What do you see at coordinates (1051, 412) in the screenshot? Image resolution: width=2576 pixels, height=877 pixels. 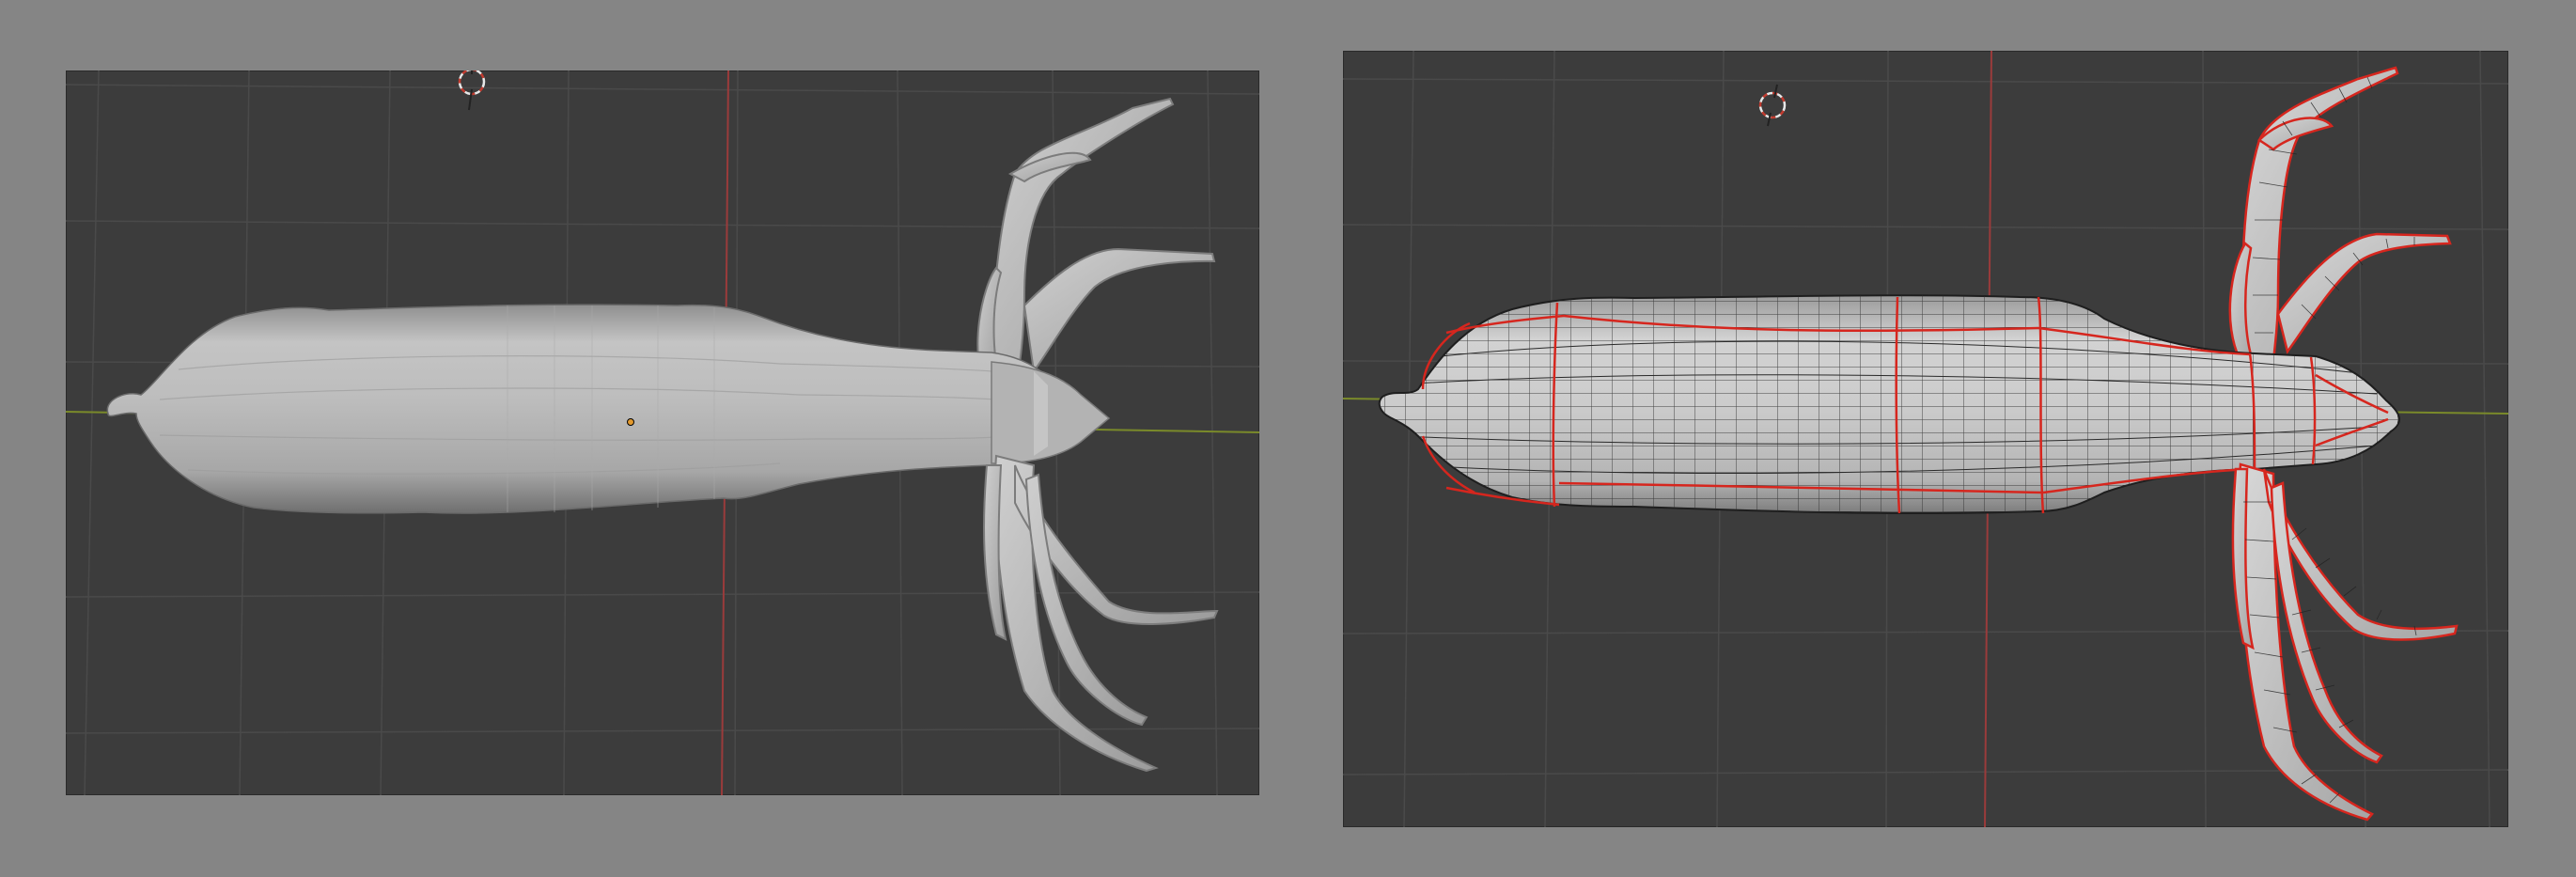 I see `creature-head` at bounding box center [1051, 412].